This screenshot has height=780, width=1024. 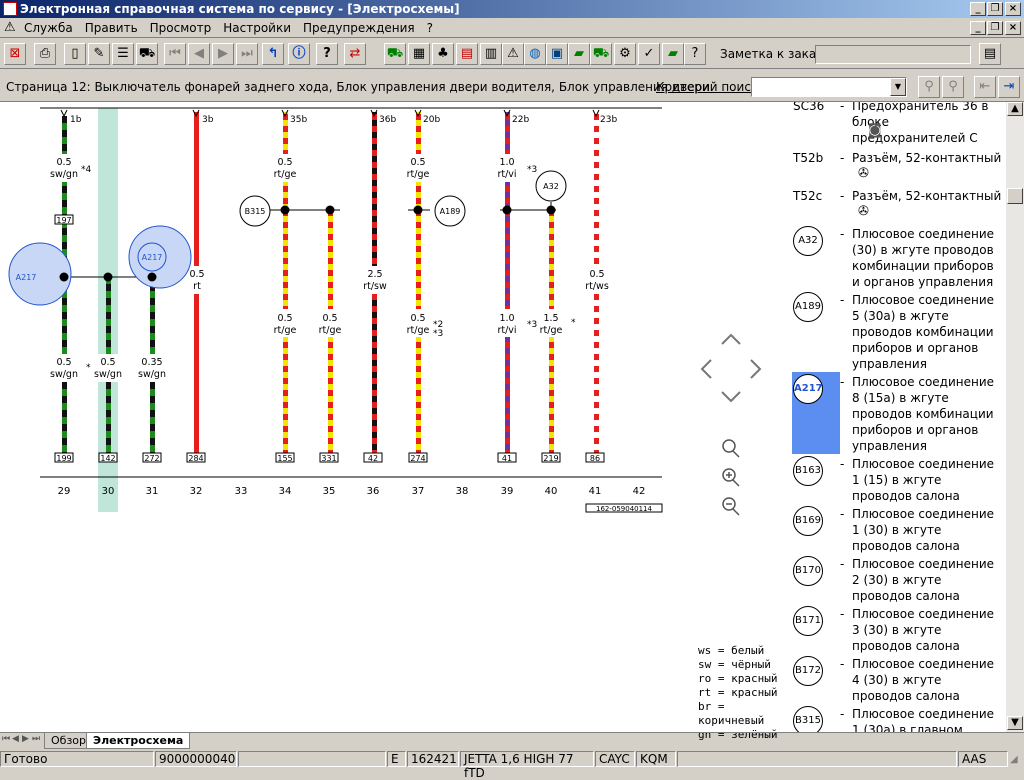 What do you see at coordinates (443, 54) in the screenshot?
I see `diagnosis-icon: ♣` at bounding box center [443, 54].